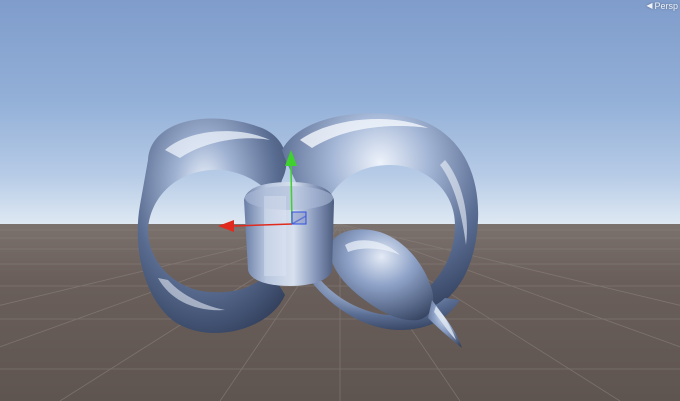 The width and height of the screenshot is (680, 401). I want to click on gizmo-plane-handle, so click(299, 218).